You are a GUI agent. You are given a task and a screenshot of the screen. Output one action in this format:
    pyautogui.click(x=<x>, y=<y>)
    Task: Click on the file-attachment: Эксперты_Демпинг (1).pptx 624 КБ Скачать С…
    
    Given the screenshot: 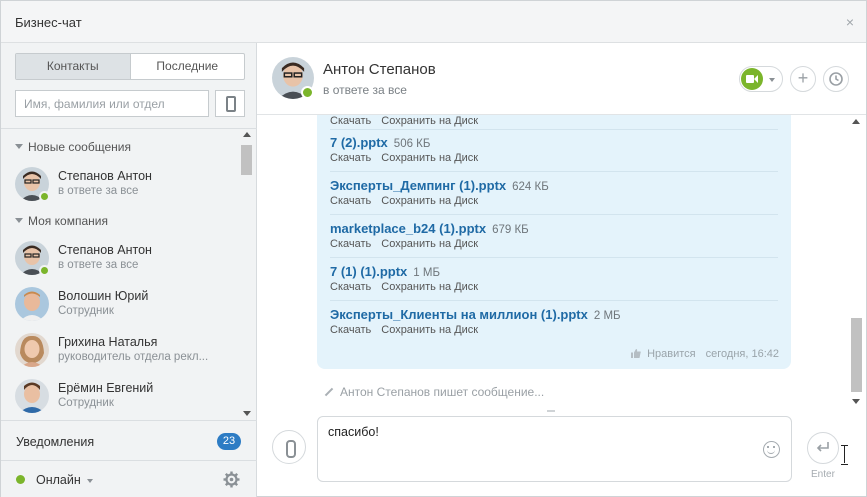 What is the action you would take?
    pyautogui.click(x=555, y=192)
    